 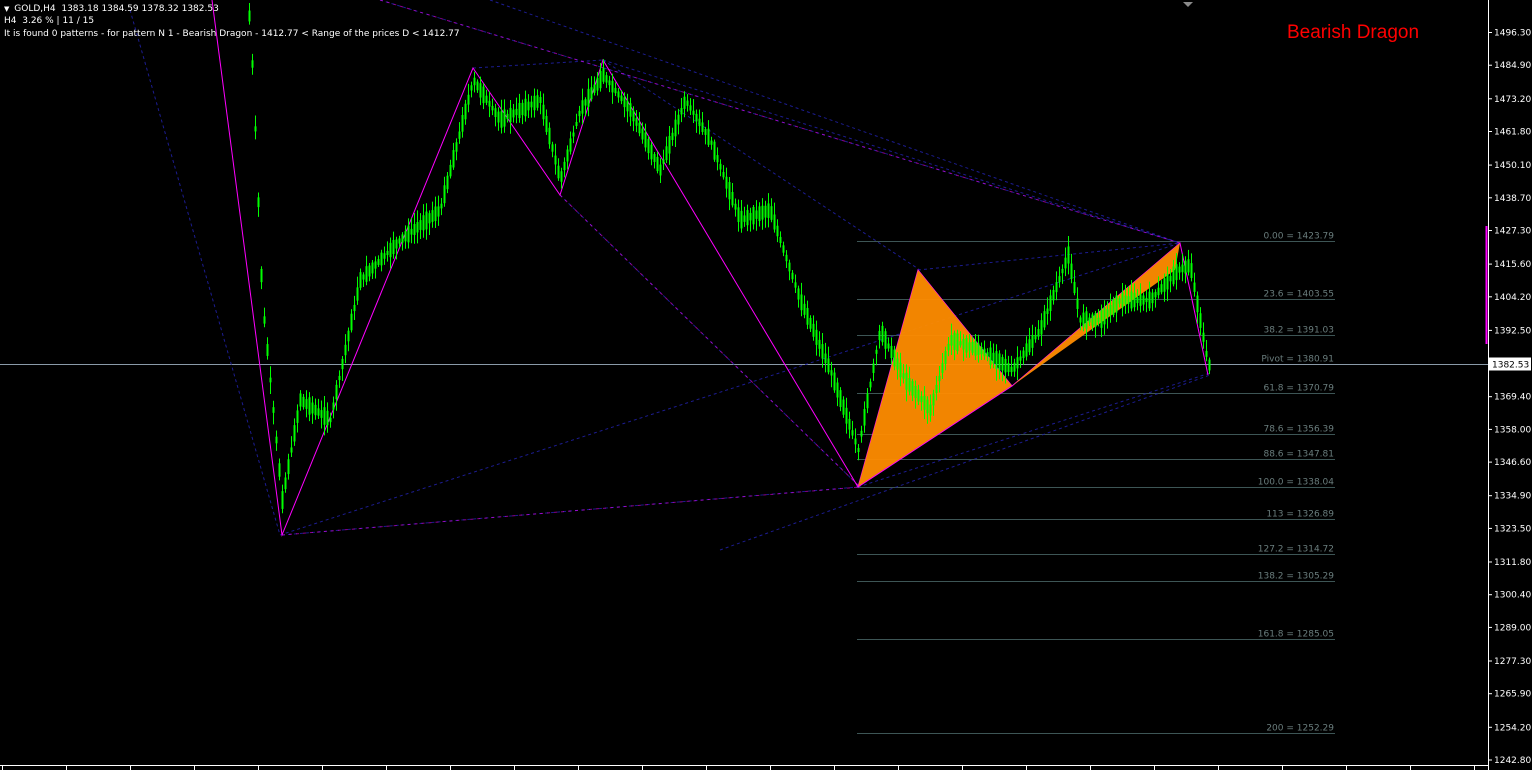 I want to click on dropdown-arrow-icon: ▼, so click(x=6, y=9).